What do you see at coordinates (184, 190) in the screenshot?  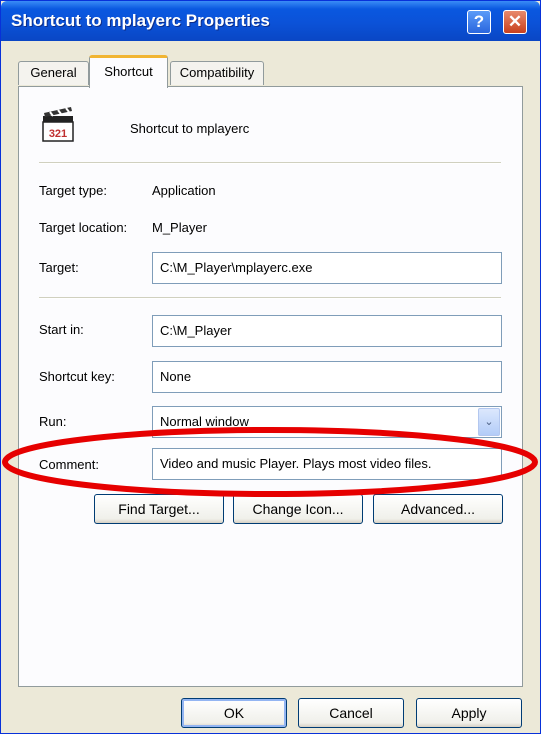 I see `target-type-value: Application` at bounding box center [184, 190].